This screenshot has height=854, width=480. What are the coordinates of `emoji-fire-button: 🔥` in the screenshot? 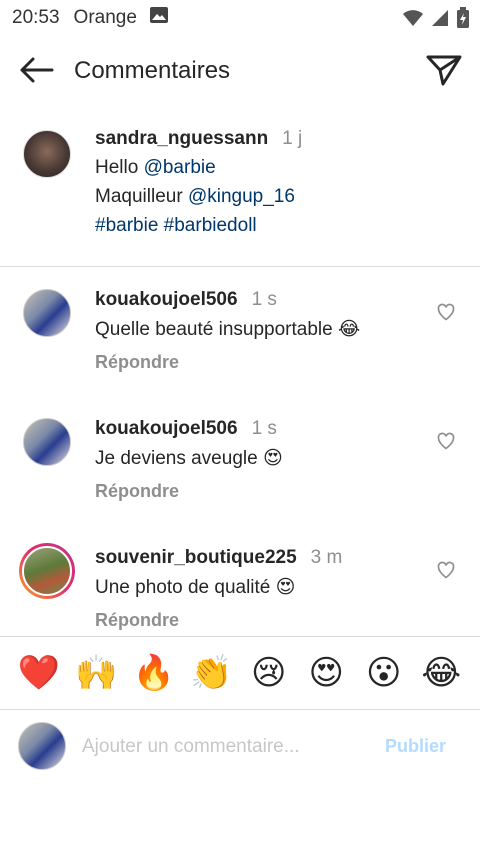 It's located at (154, 673).